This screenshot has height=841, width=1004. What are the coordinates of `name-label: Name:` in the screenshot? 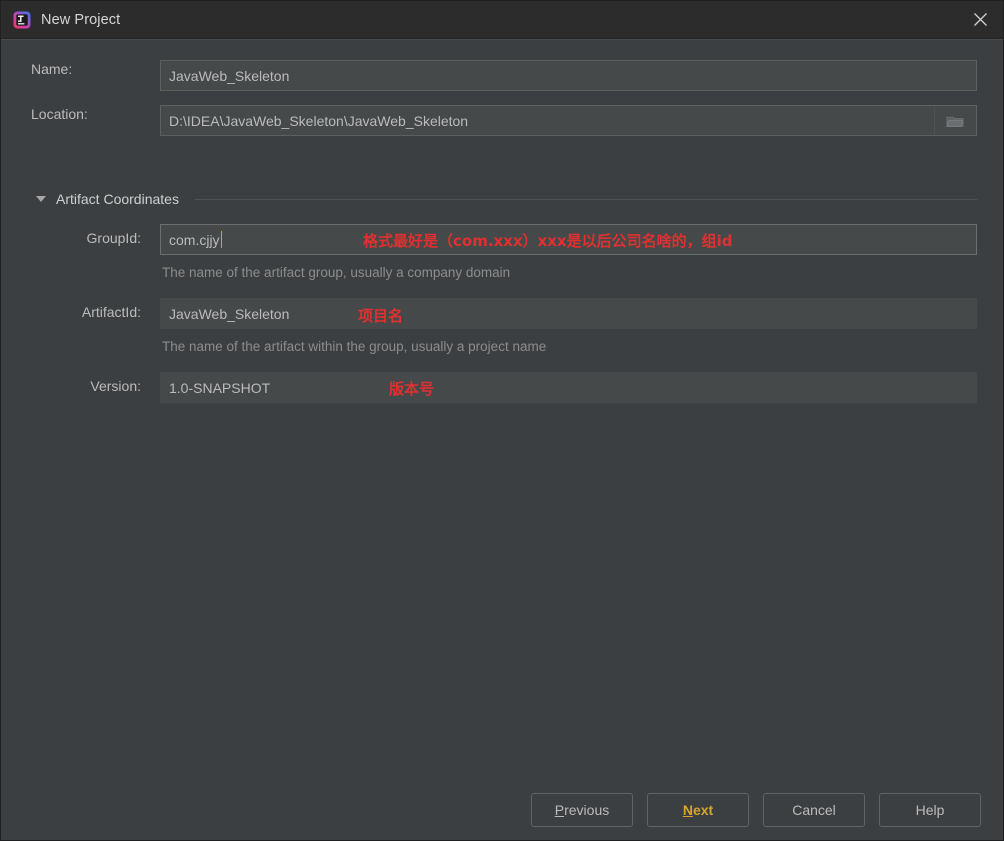 It's located at (52, 69).